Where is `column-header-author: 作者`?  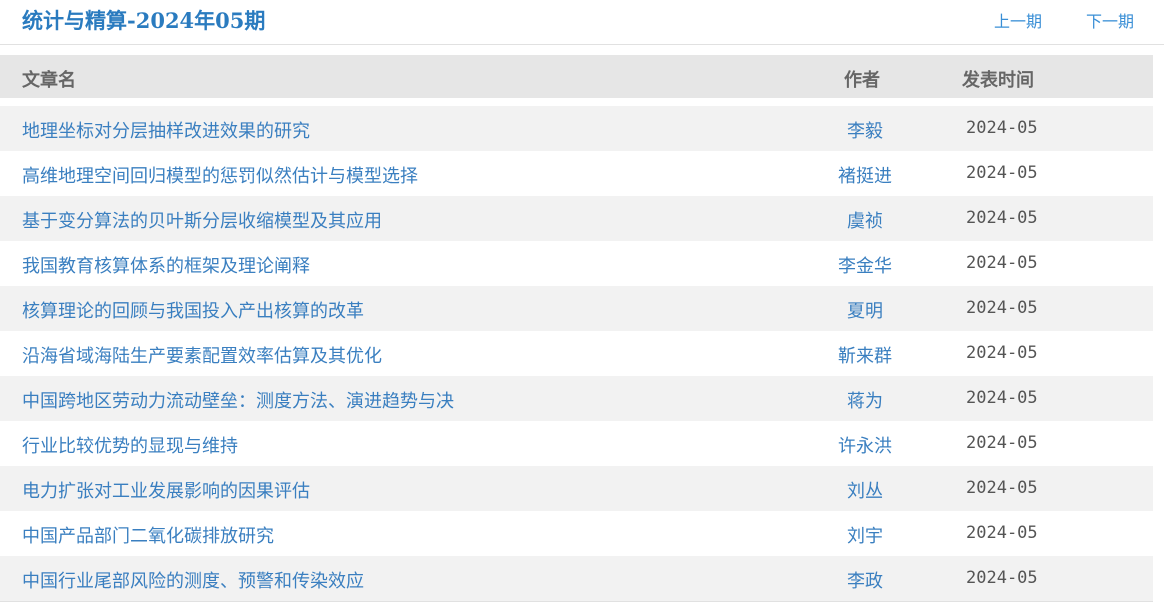 column-header-author: 作者 is located at coordinates (862, 80).